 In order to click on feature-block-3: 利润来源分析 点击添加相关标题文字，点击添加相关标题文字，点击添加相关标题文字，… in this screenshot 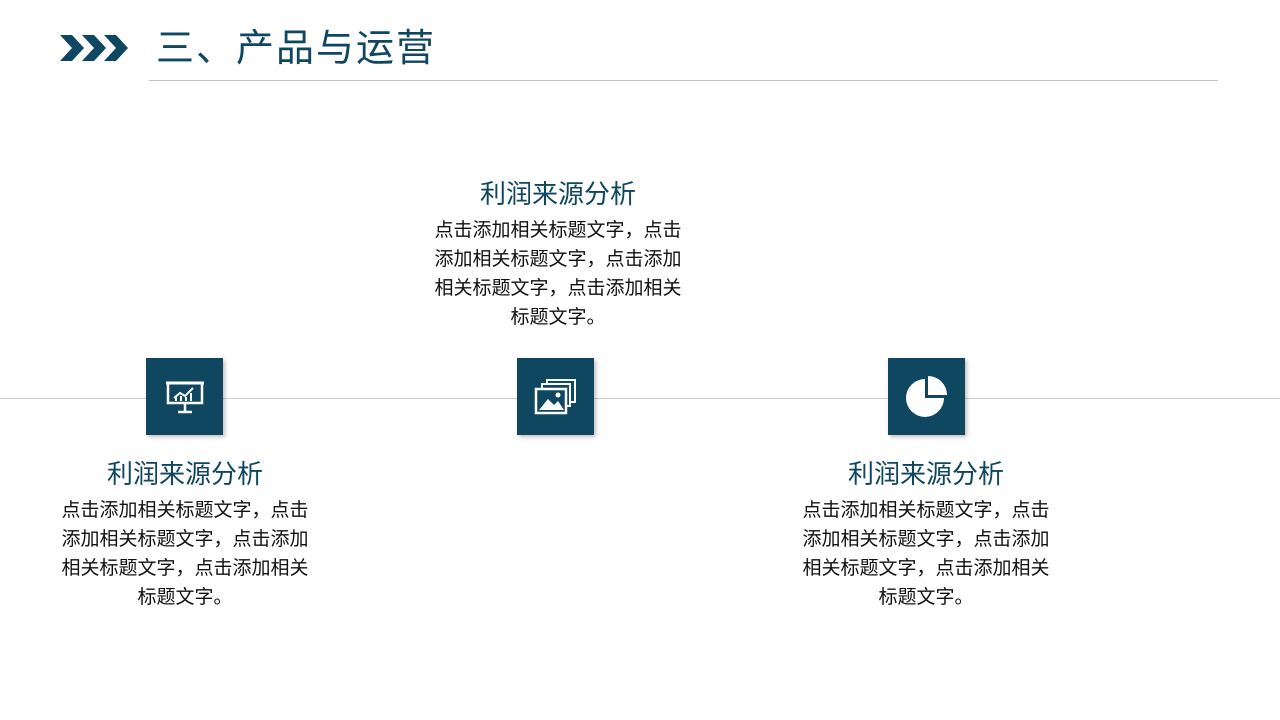, I will do `click(926, 535)`.